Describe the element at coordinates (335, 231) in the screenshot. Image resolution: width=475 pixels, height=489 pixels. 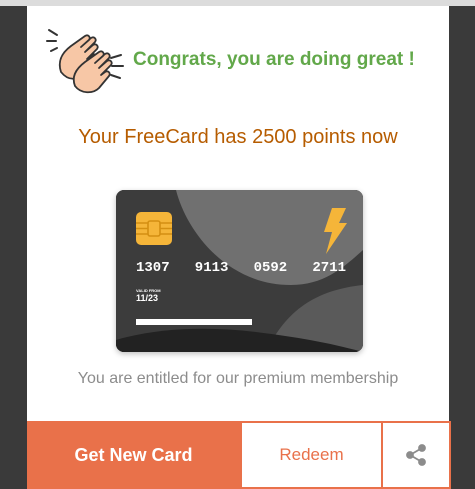
I see `lightning-bolt-icon` at that location.